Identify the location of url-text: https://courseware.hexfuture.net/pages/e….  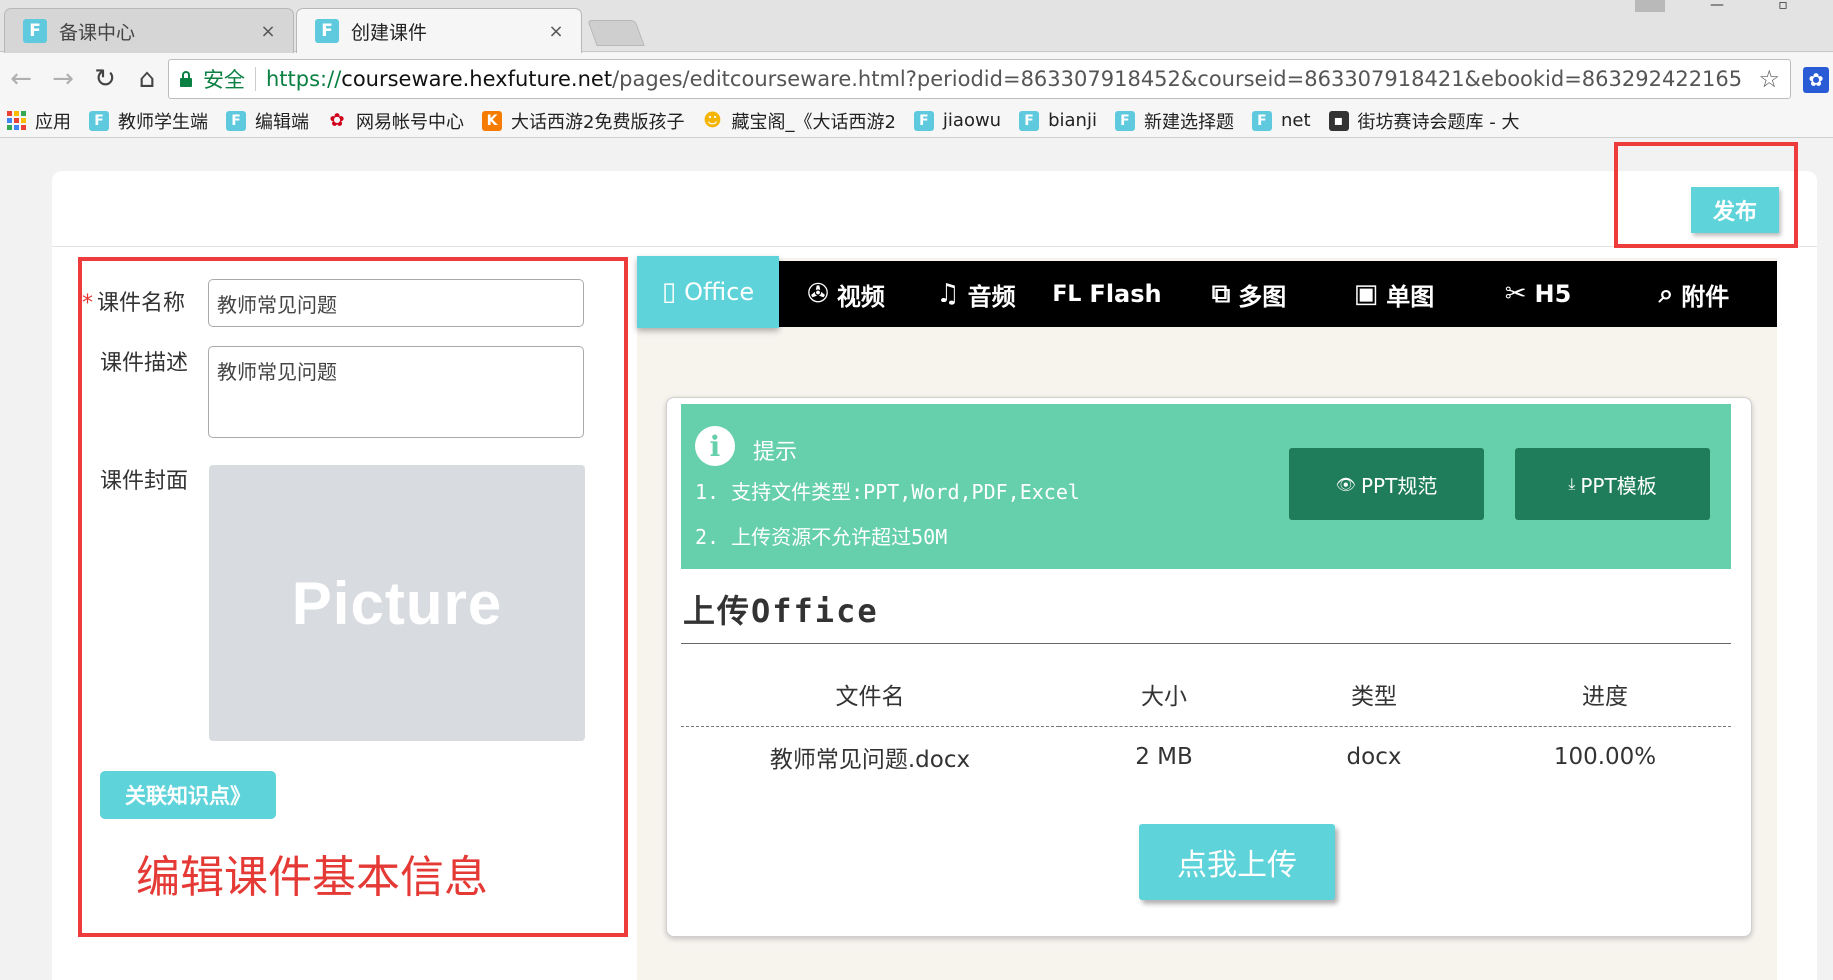
(1004, 79).